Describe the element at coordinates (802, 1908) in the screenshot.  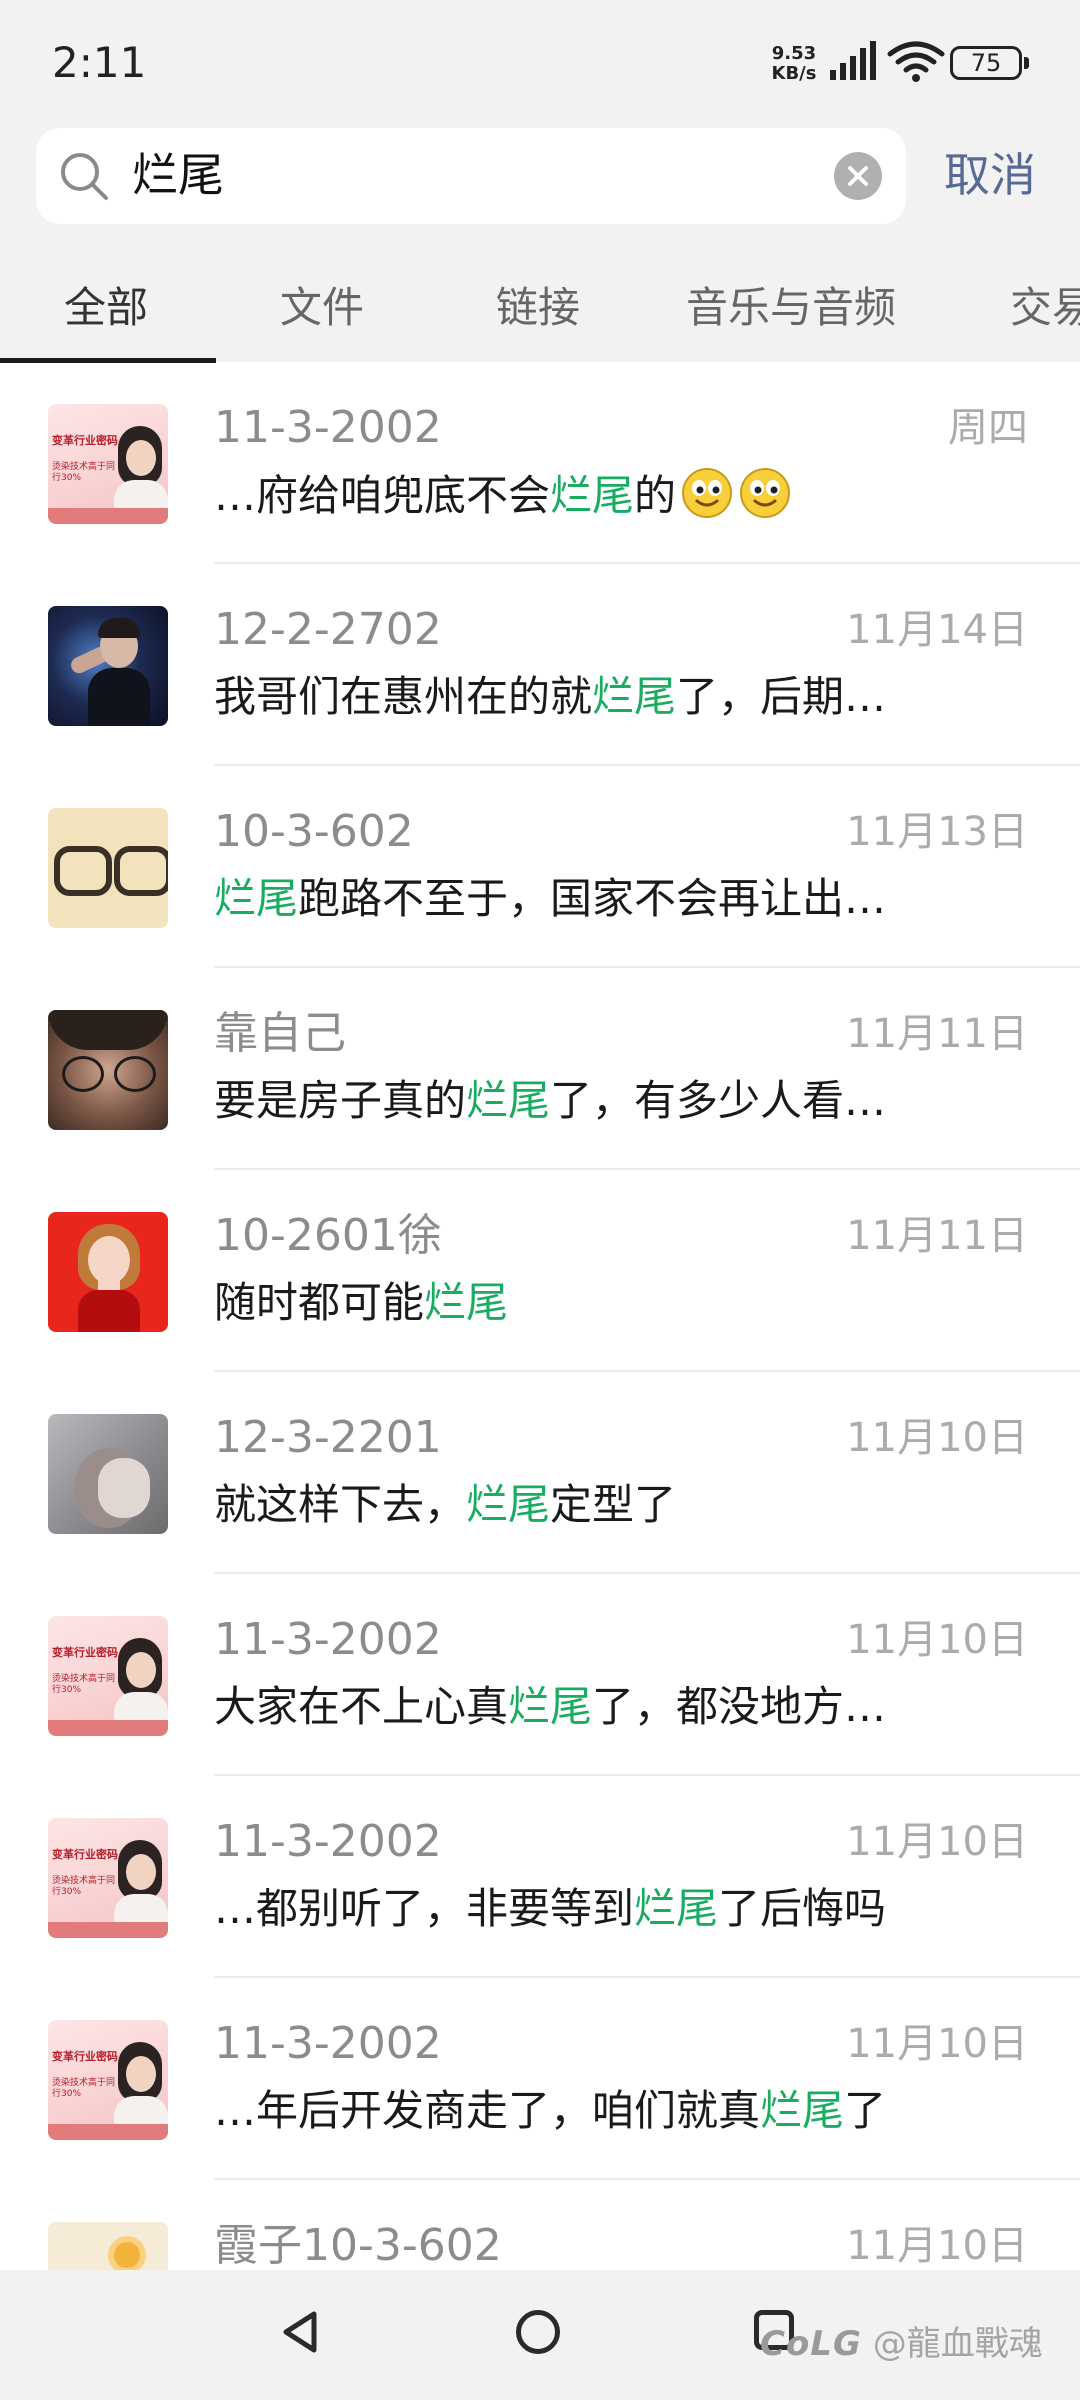
I see `snippet-text-after: 了后悔吗` at that location.